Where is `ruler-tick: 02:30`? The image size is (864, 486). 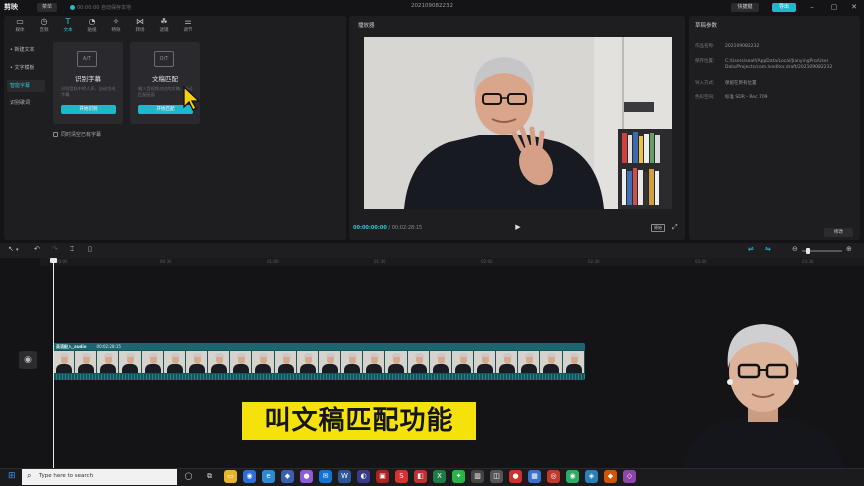 ruler-tick: 02:30 is located at coordinates (594, 261).